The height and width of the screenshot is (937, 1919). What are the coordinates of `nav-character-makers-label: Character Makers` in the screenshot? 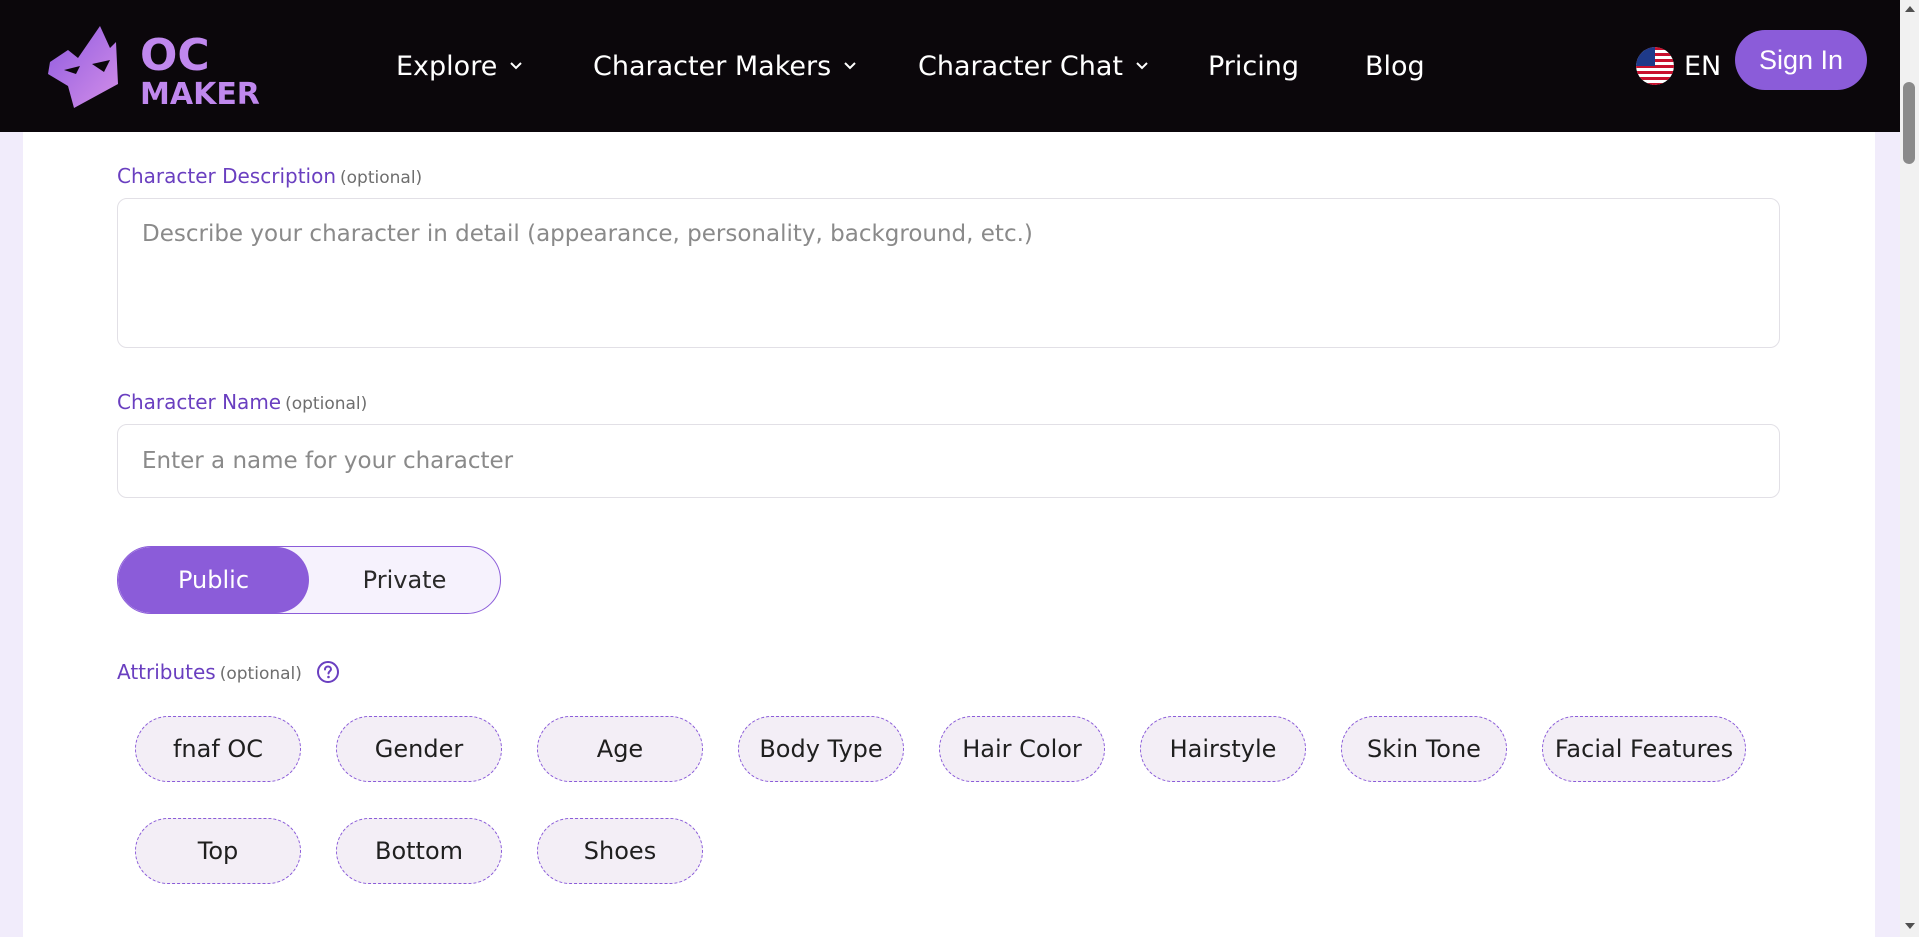 It's located at (712, 66).